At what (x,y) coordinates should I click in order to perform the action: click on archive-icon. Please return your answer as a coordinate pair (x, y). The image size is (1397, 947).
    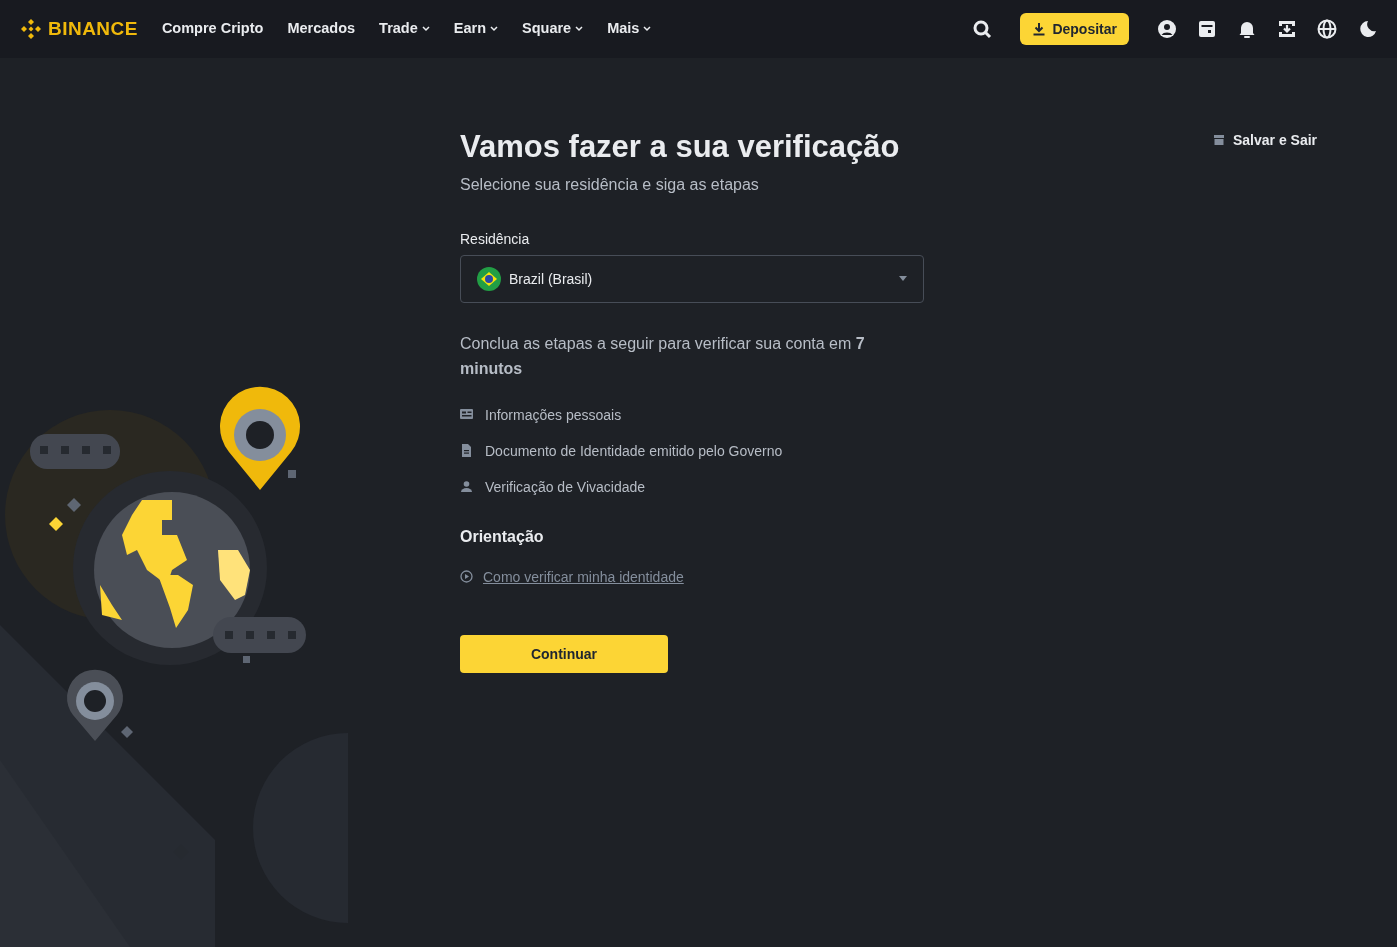
    Looking at the image, I should click on (1219, 140).